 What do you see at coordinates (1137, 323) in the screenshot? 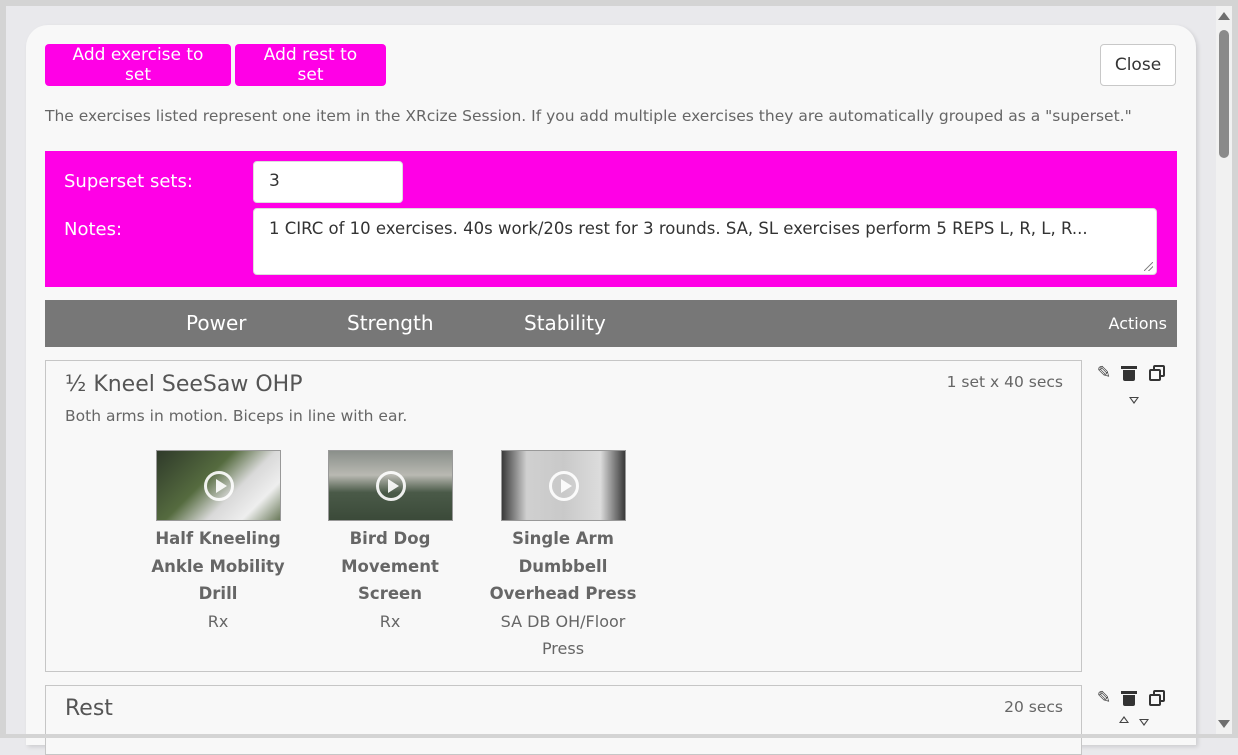
I see `actions-header: Actions` at bounding box center [1137, 323].